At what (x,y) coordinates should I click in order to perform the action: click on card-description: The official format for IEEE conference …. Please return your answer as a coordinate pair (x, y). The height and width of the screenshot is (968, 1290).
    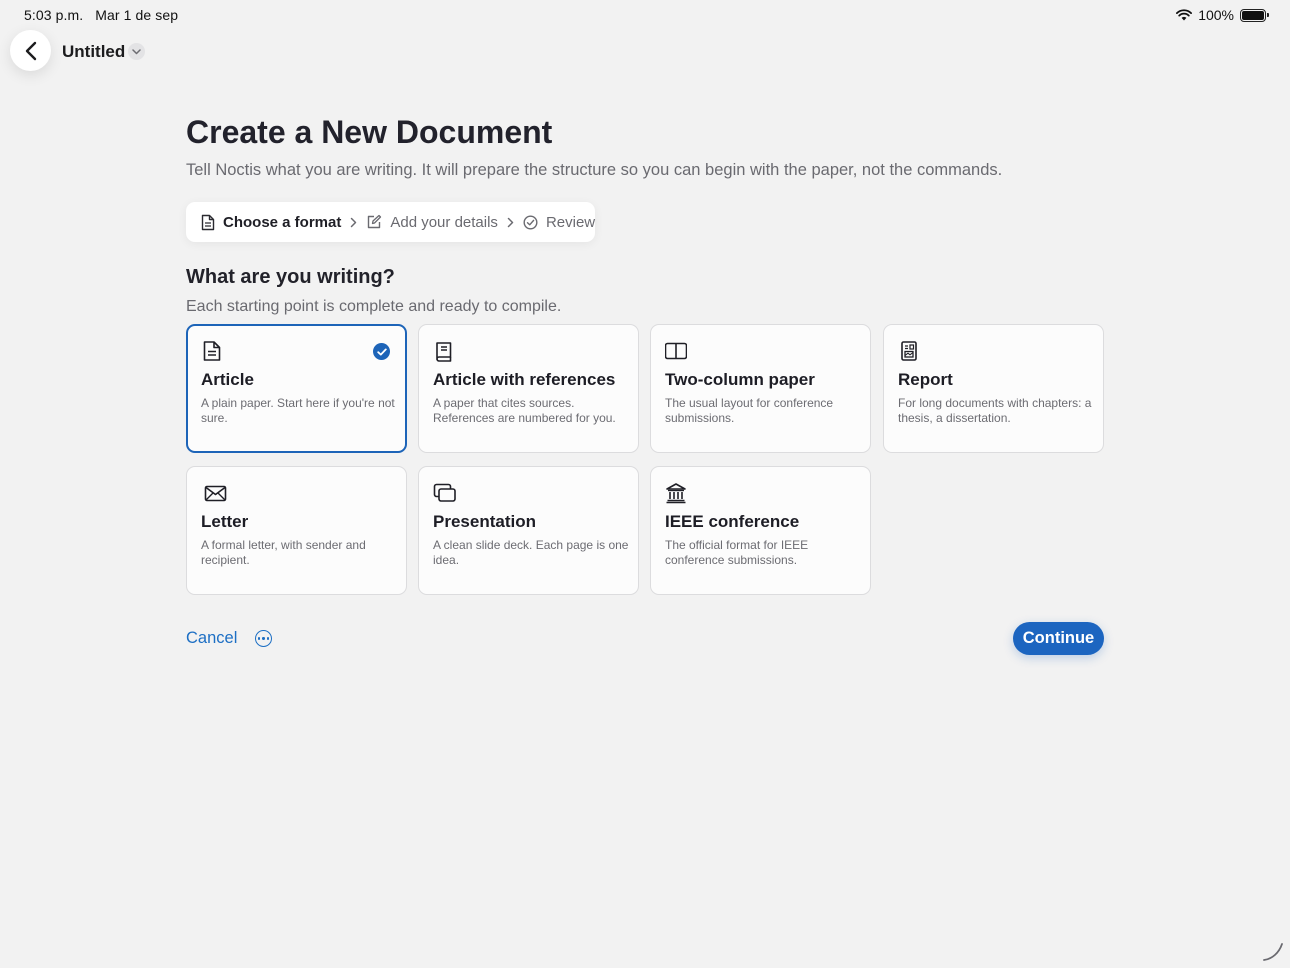
    Looking at the image, I should click on (737, 552).